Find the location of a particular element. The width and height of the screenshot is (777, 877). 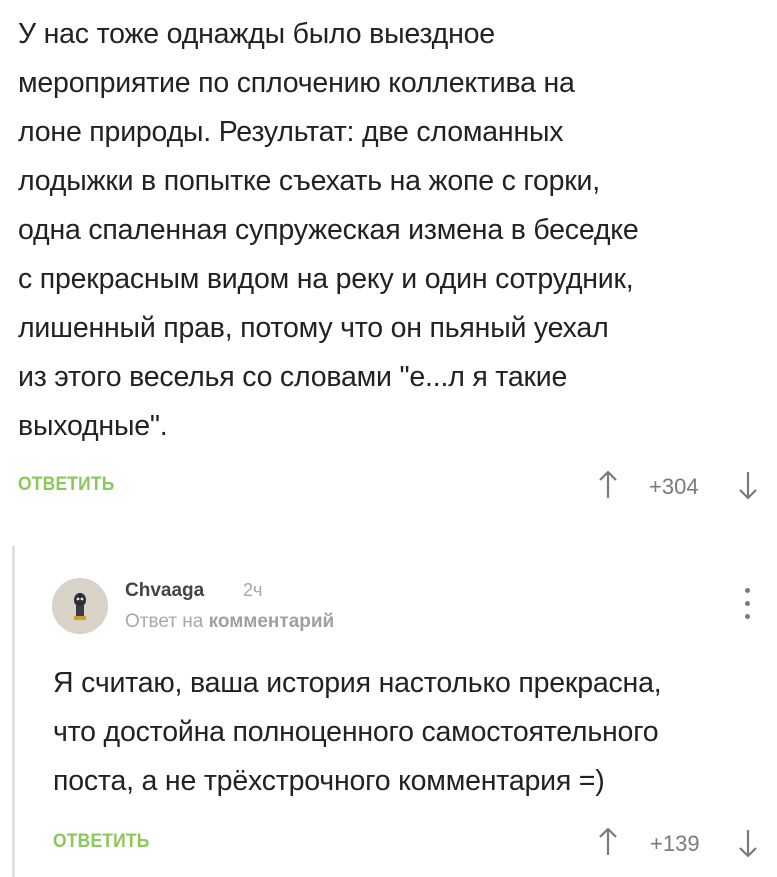

username: Chvaaga is located at coordinates (164, 591).